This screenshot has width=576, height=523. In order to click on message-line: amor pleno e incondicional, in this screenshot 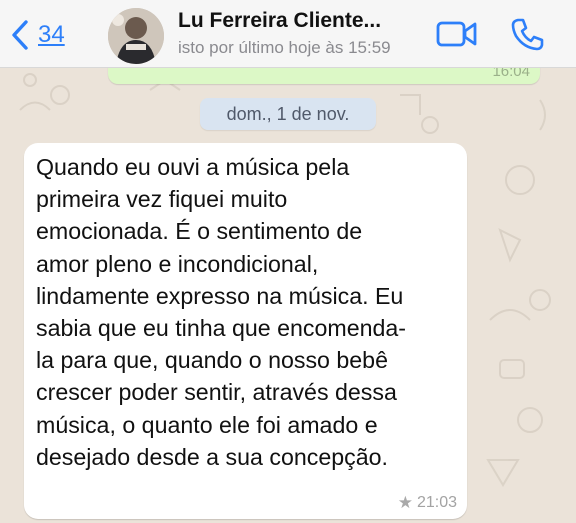, I will do `click(177, 263)`.